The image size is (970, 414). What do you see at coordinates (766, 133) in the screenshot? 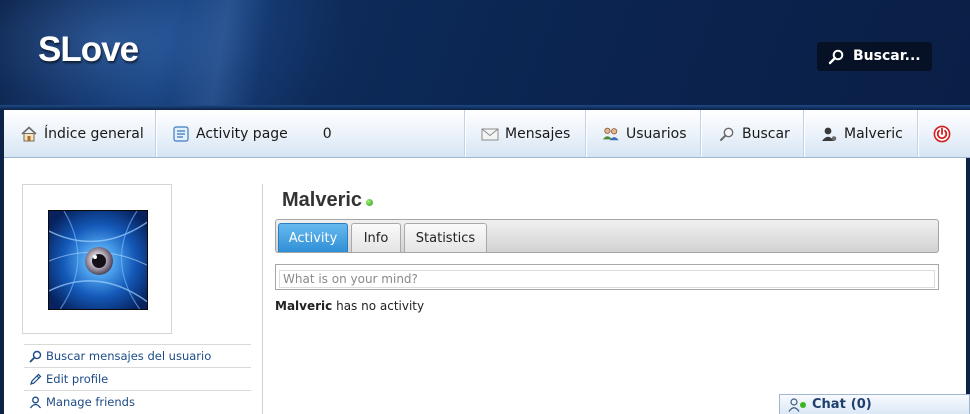
I see `nav-search-label: Buscar` at bounding box center [766, 133].